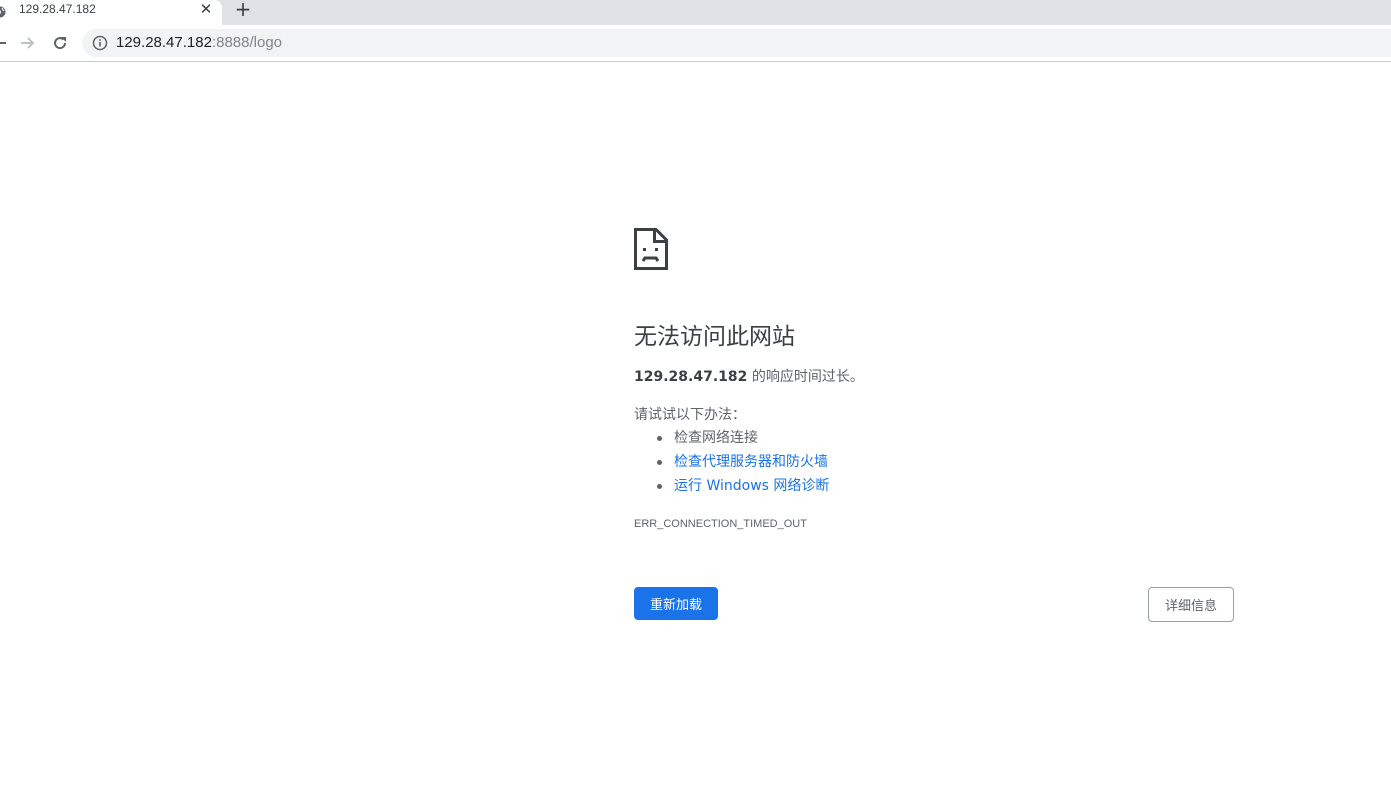  What do you see at coordinates (714, 337) in the screenshot?
I see `page-title: 无法访问此网站` at bounding box center [714, 337].